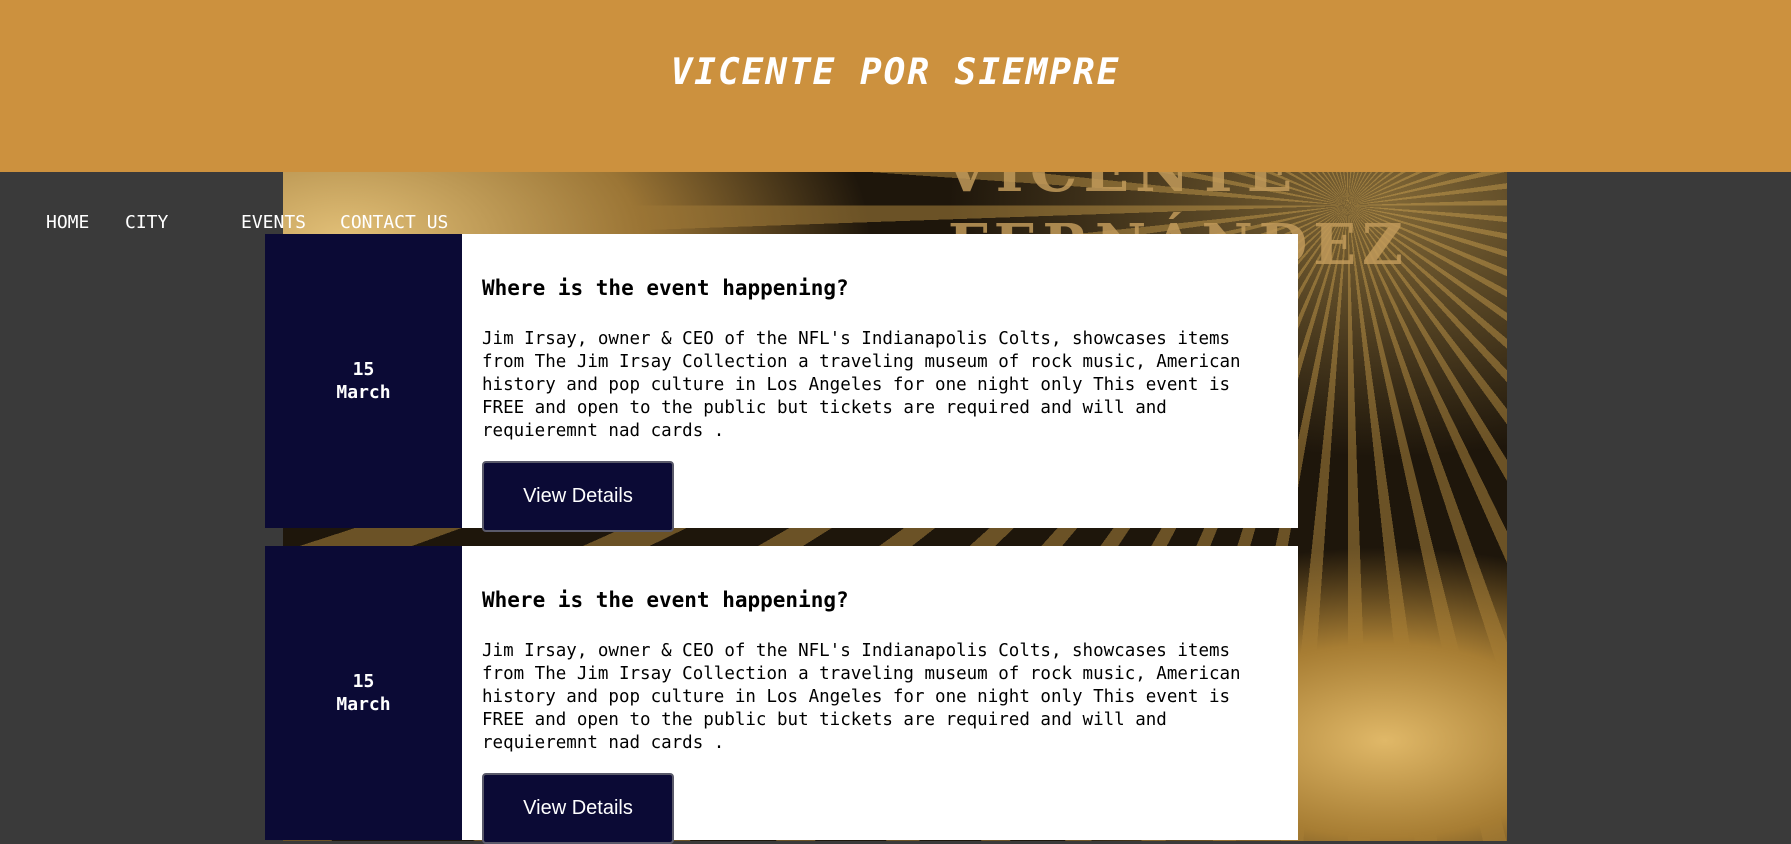  I want to click on site-title: VICENTE POR SIEMPRE, so click(895, 72).